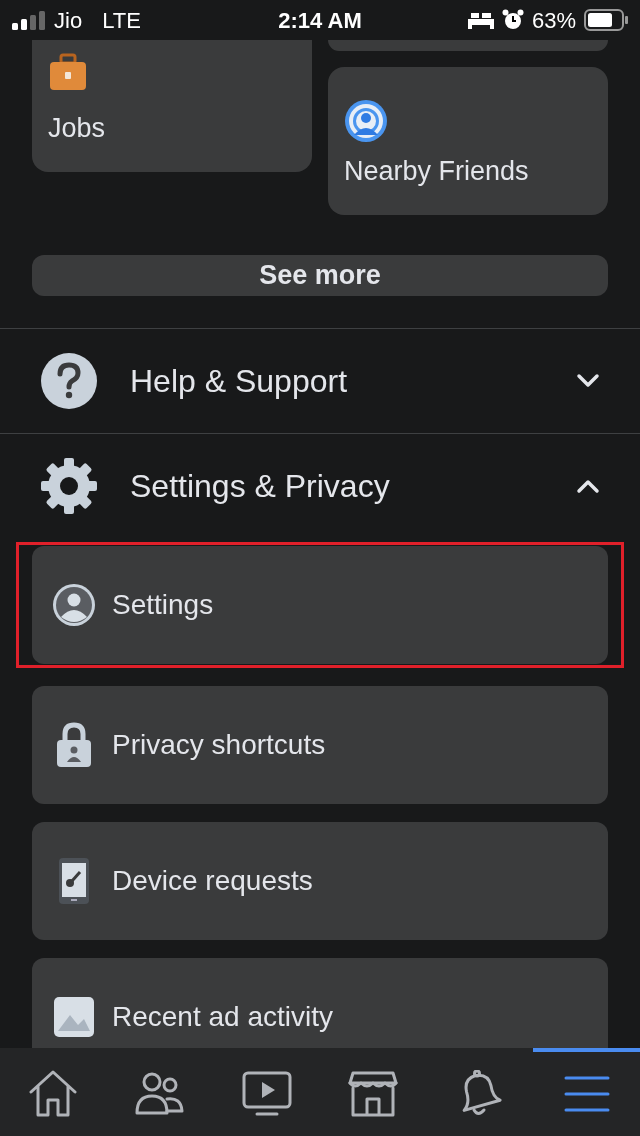  I want to click on network-type: LTE, so click(121, 20).